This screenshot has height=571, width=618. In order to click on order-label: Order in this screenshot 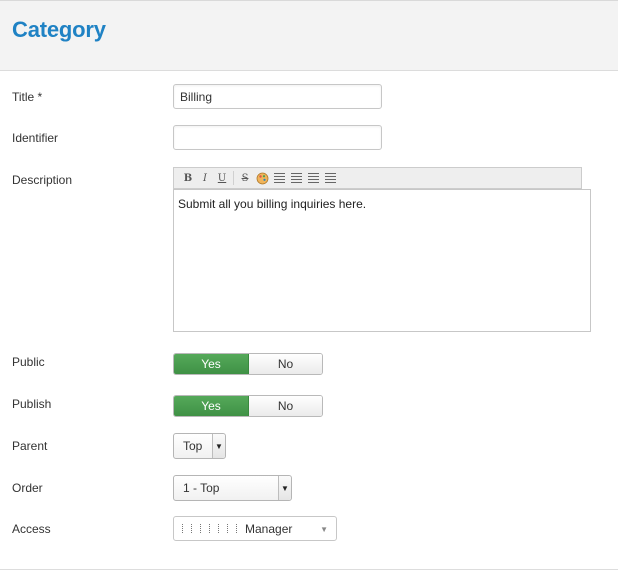, I will do `click(27, 488)`.